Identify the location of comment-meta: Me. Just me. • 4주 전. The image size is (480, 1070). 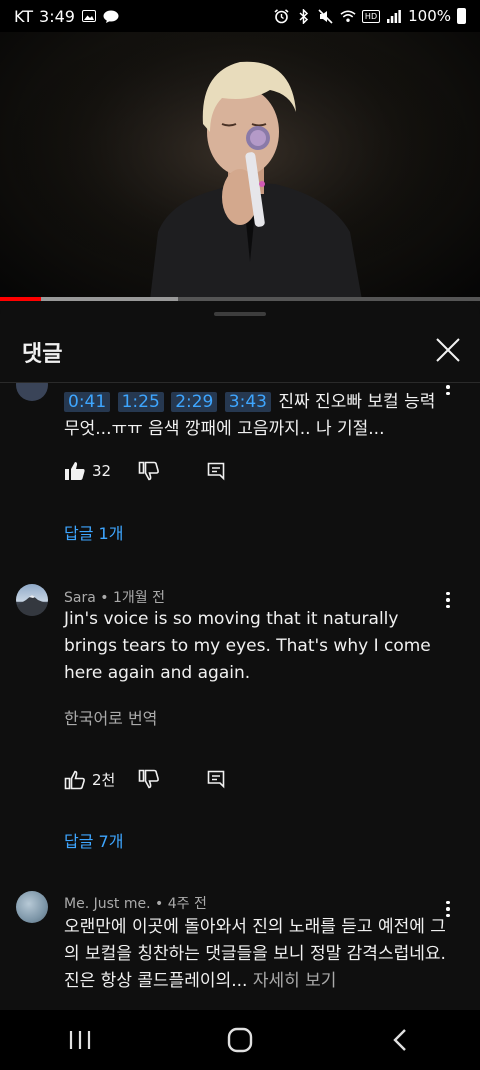
(135, 903).